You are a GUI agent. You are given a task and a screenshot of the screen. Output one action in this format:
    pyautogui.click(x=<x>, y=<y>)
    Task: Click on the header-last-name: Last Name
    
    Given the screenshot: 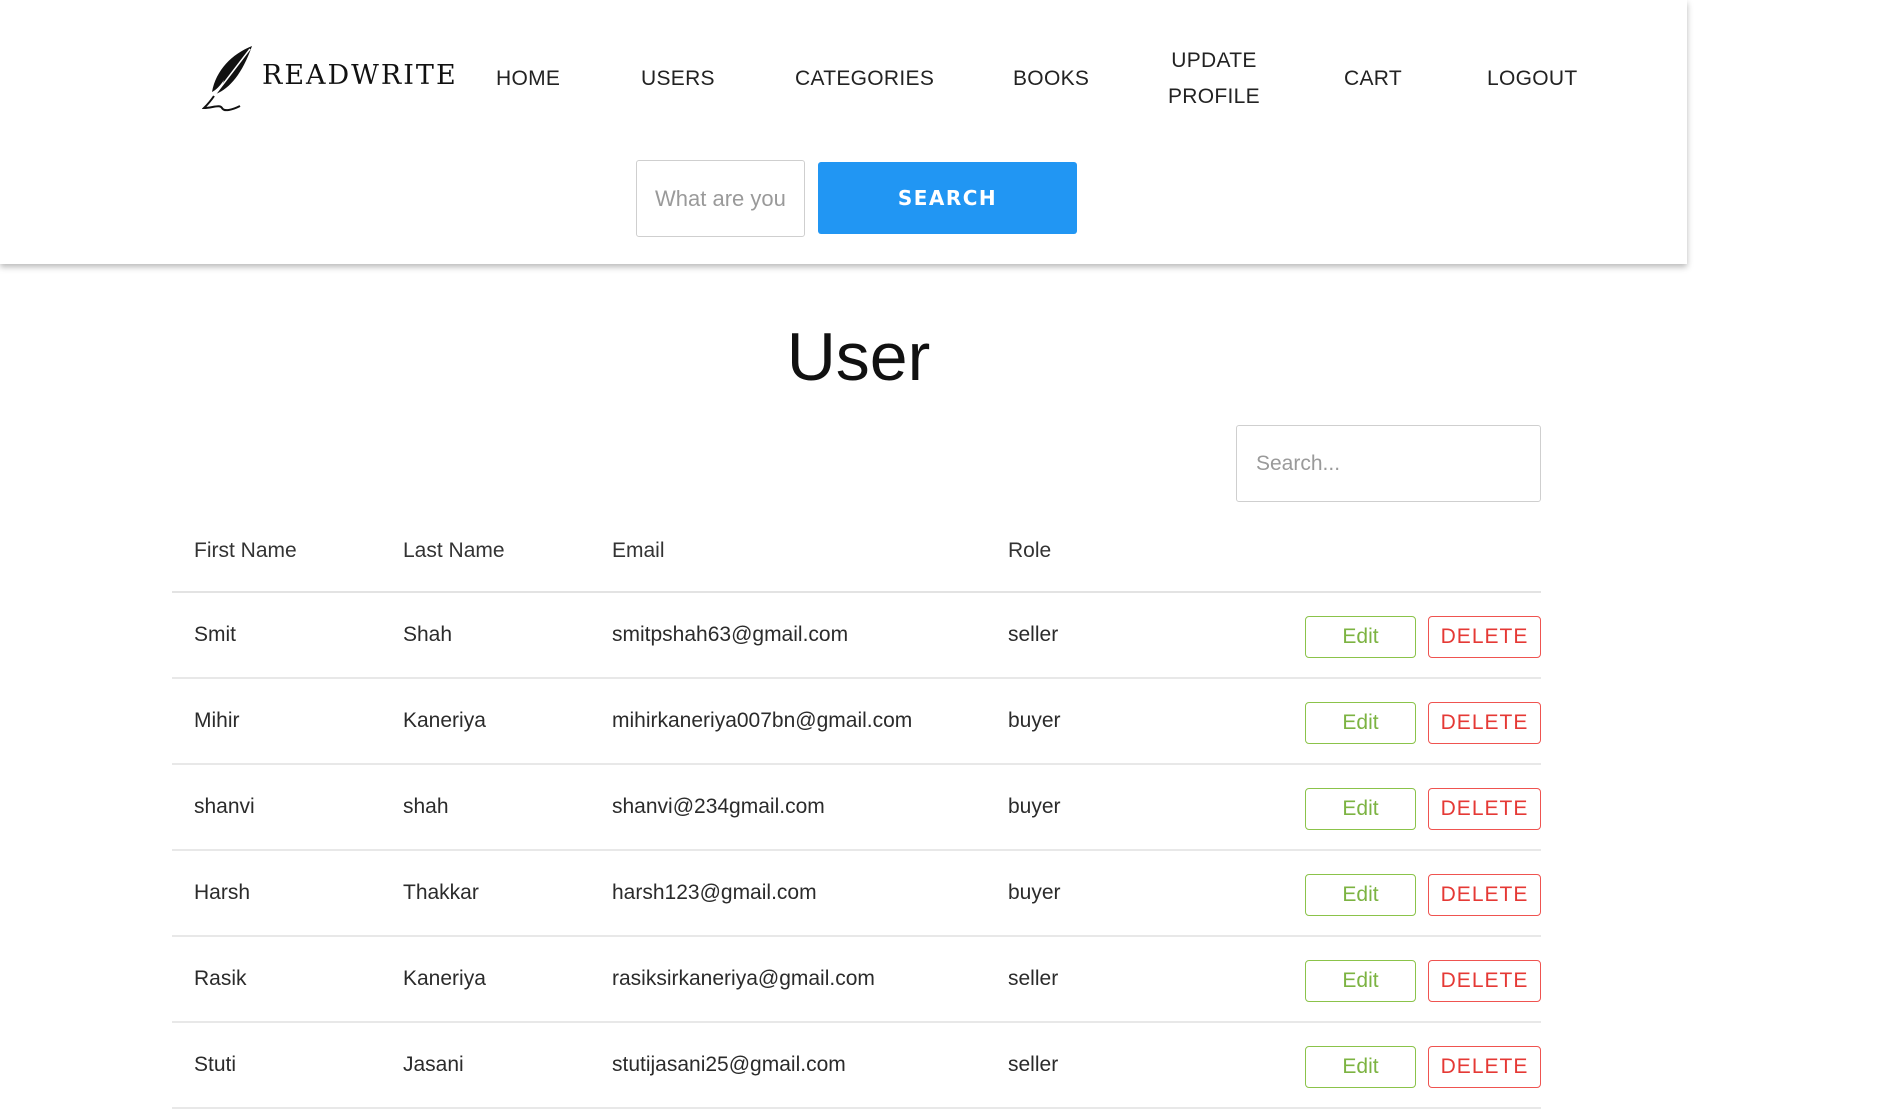 What is the action you would take?
    pyautogui.click(x=454, y=550)
    